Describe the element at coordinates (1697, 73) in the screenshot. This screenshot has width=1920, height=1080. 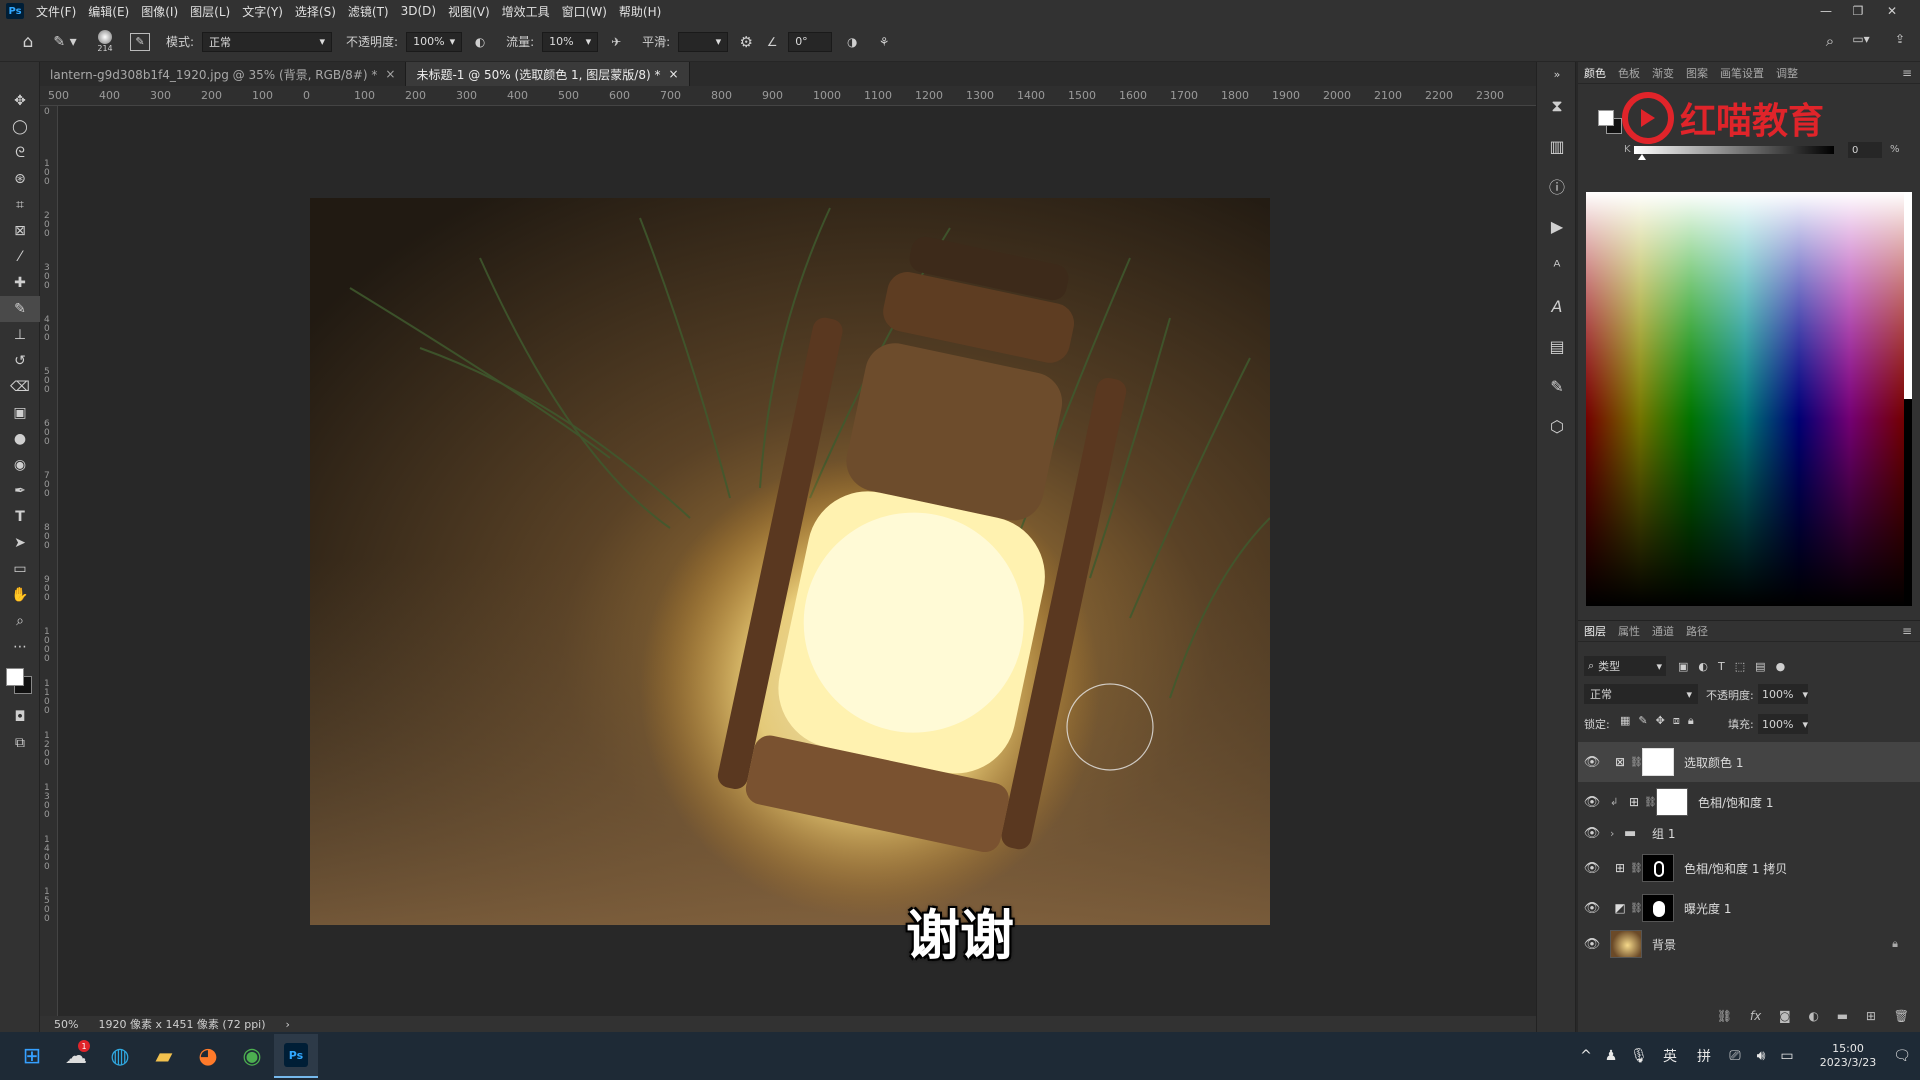
I see `tab-patterns: 图案` at that location.